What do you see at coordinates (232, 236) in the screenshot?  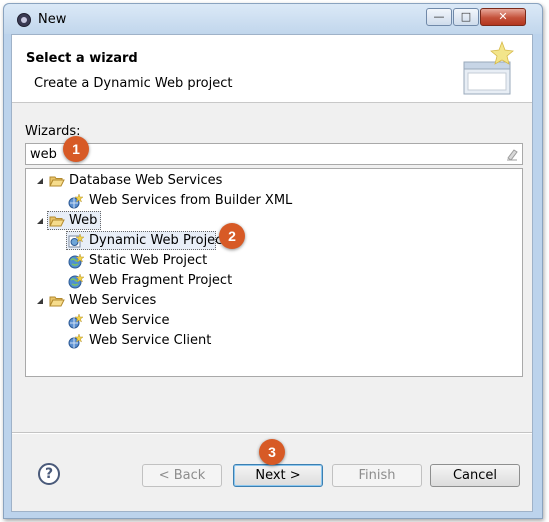 I see `callout-badge-2: 2` at bounding box center [232, 236].